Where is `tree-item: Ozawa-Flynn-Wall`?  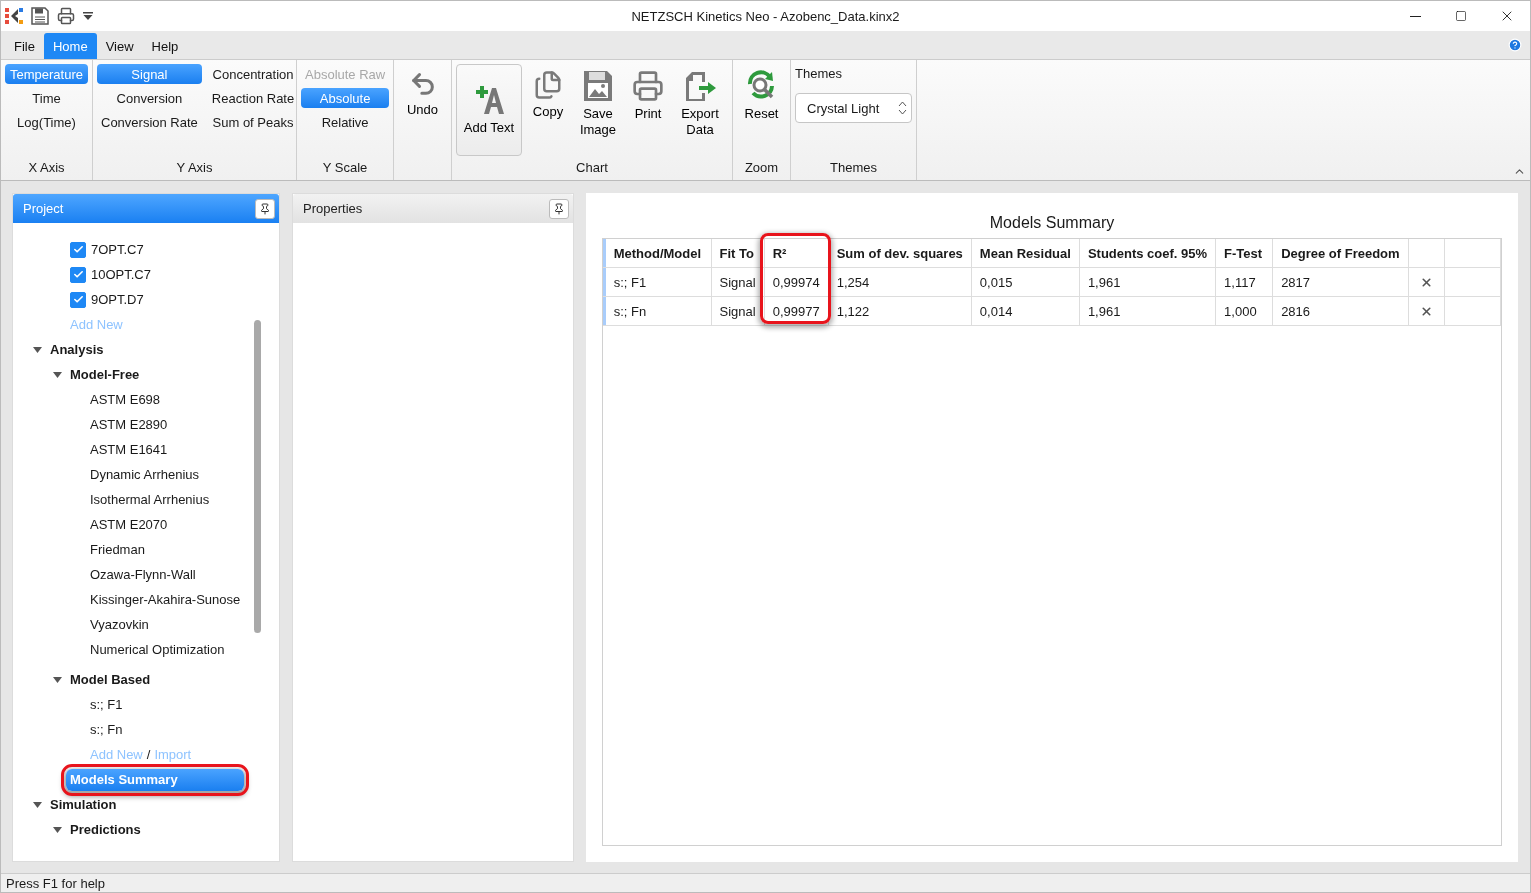
tree-item: Ozawa-Flynn-Wall is located at coordinates (143, 574).